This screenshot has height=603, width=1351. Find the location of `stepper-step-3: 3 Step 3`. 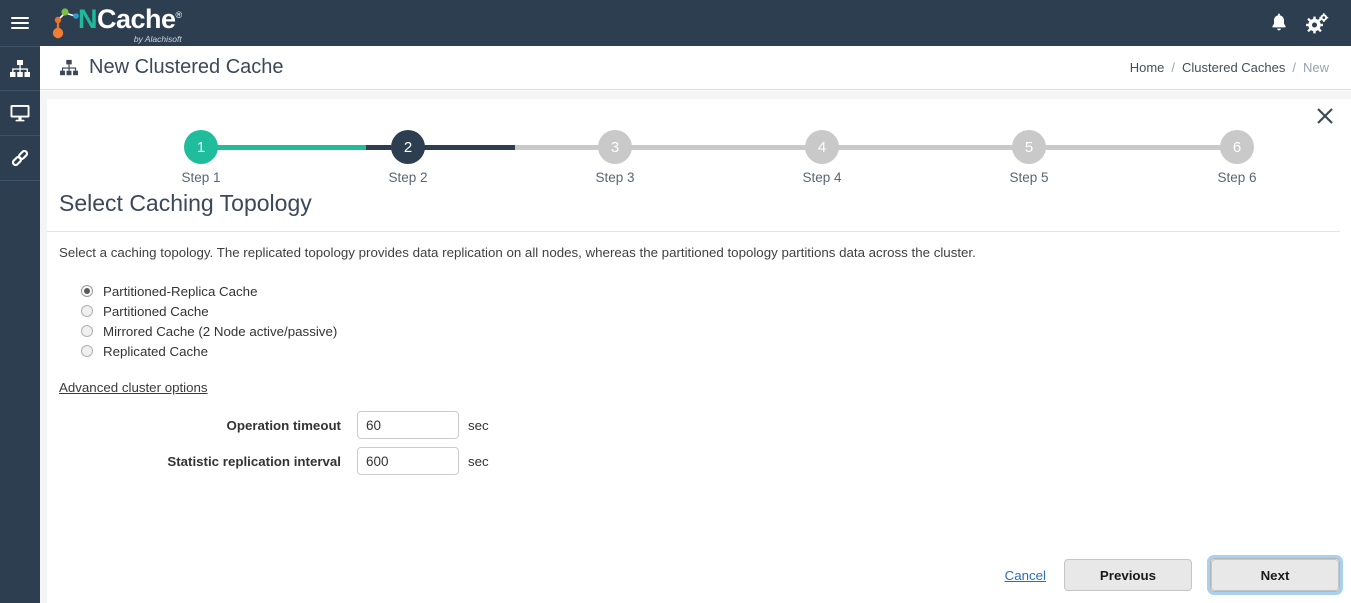

stepper-step-3: 3 Step 3 is located at coordinates (615, 157).